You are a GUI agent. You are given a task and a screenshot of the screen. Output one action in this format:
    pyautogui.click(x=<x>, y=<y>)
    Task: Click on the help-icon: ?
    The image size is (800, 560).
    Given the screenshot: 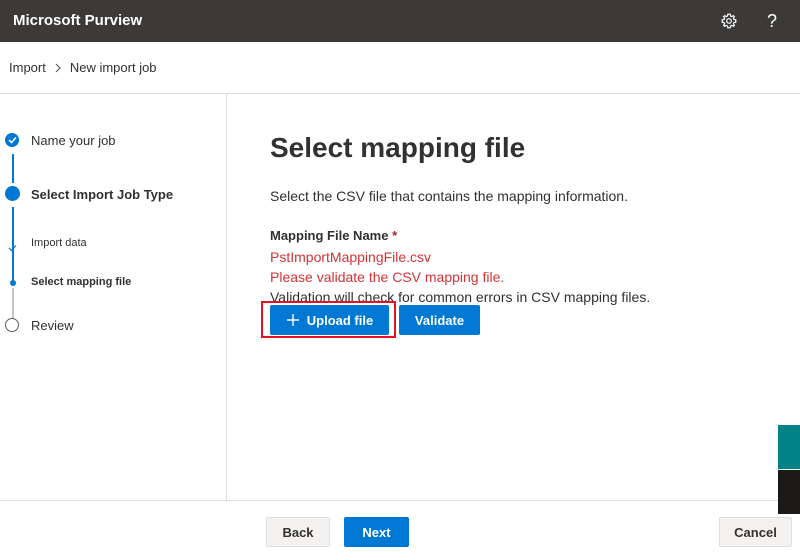 What is the action you would take?
    pyautogui.click(x=771, y=20)
    